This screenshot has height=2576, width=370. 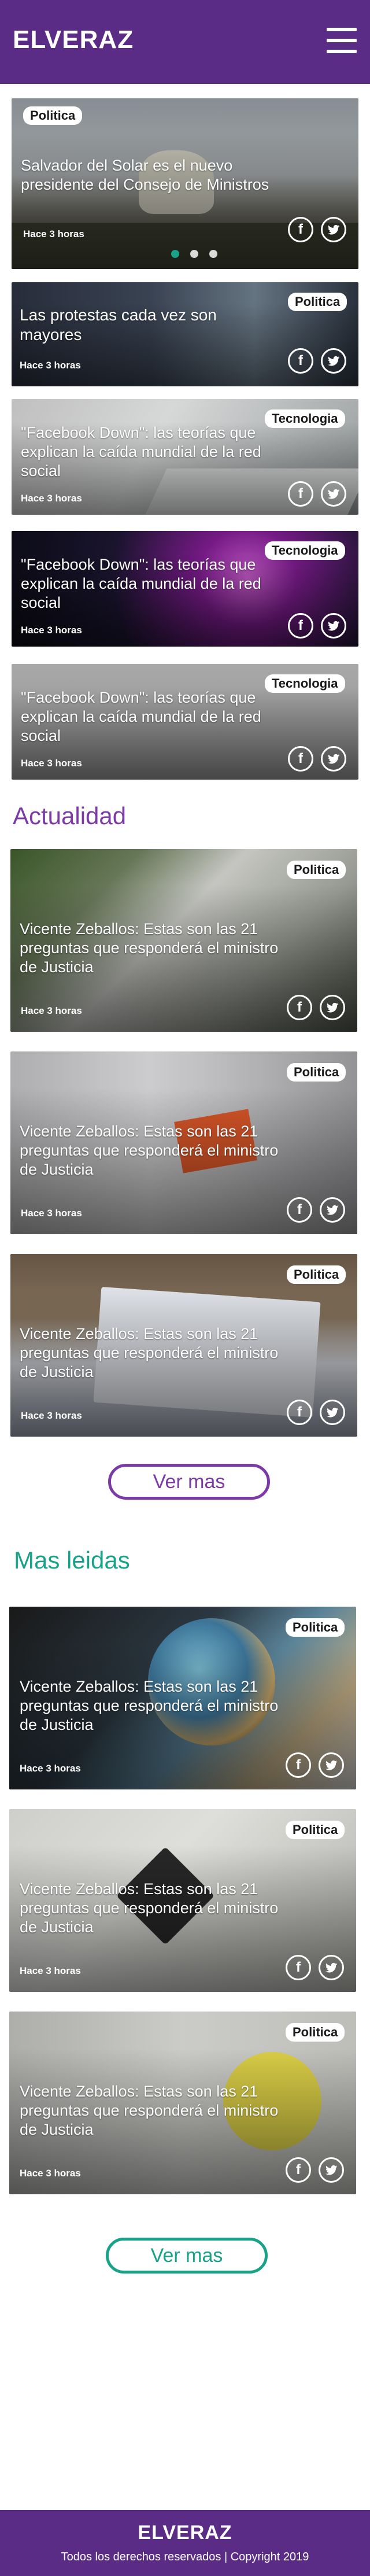 I want to click on section-title-actualidad: Actualidad, so click(x=70, y=815).